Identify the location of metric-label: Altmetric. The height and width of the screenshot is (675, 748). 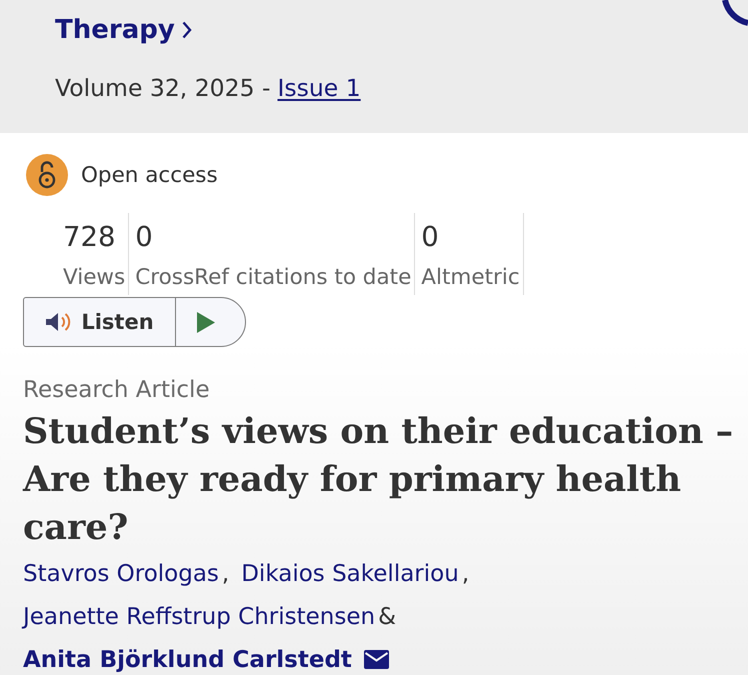
(470, 278).